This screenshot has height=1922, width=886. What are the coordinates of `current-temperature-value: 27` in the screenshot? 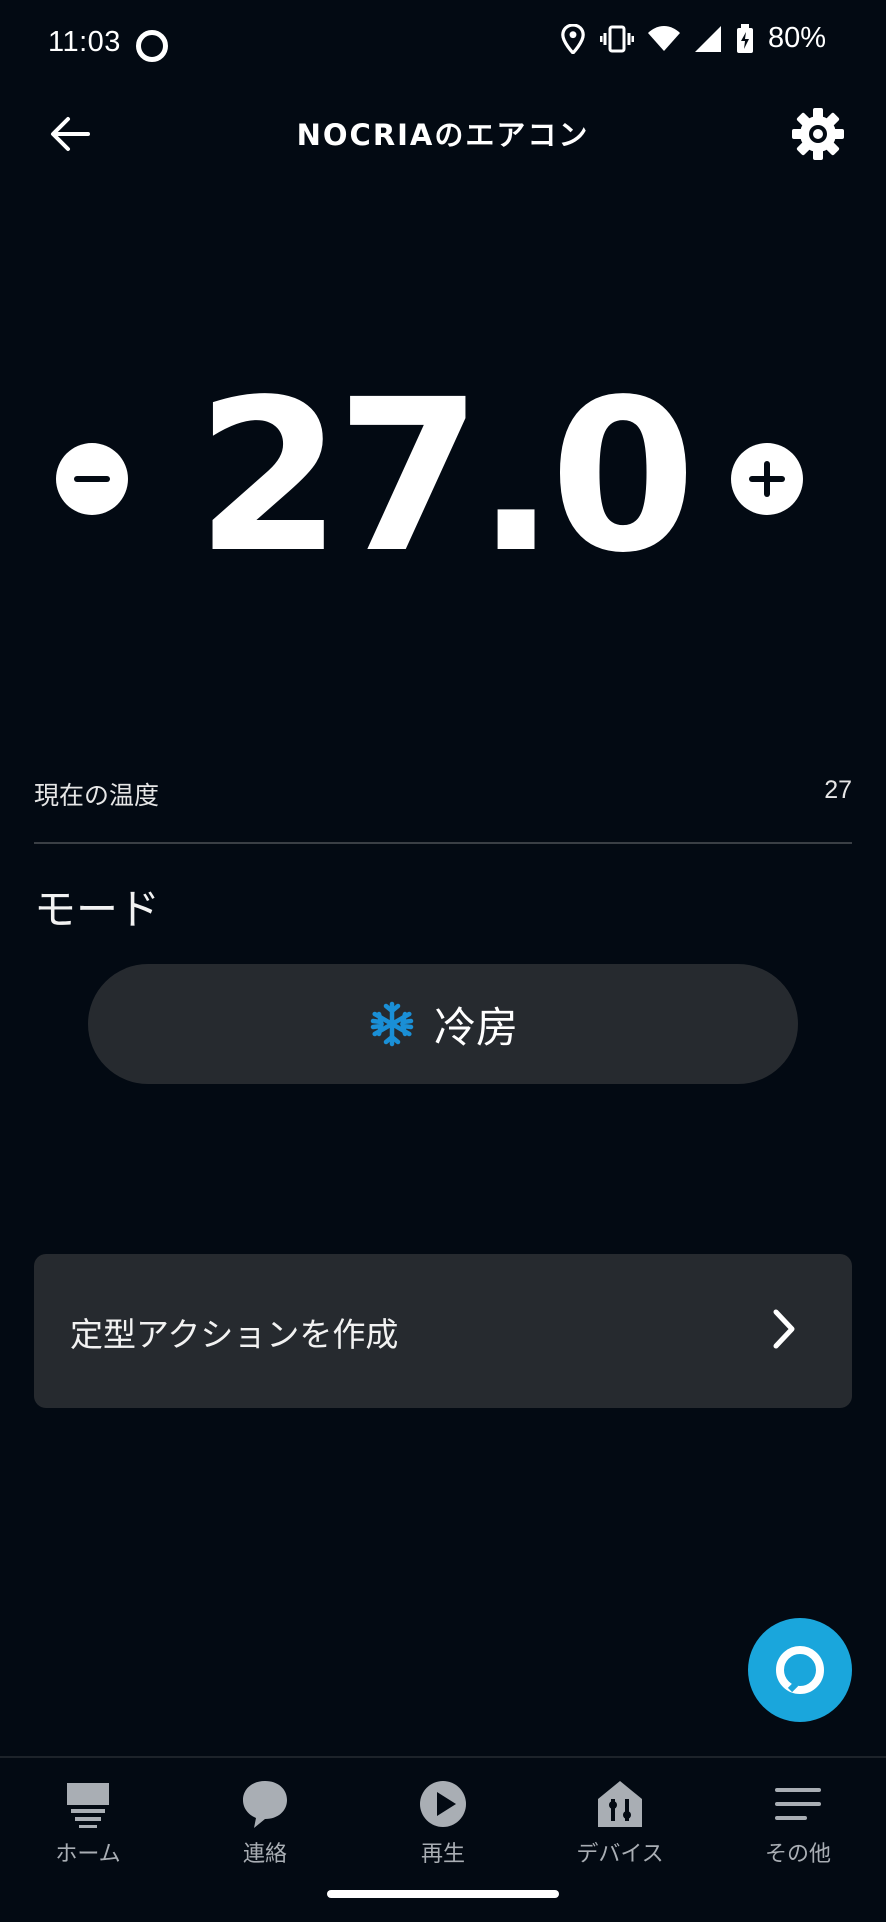 It's located at (838, 790).